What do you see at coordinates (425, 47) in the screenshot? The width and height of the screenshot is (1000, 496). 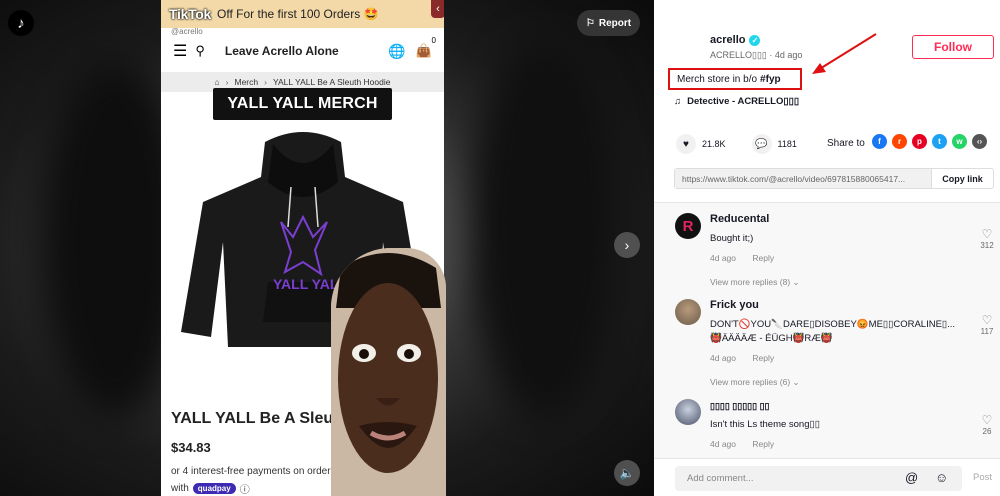 I see `shopping-bag-icon: 👜 0` at bounding box center [425, 47].